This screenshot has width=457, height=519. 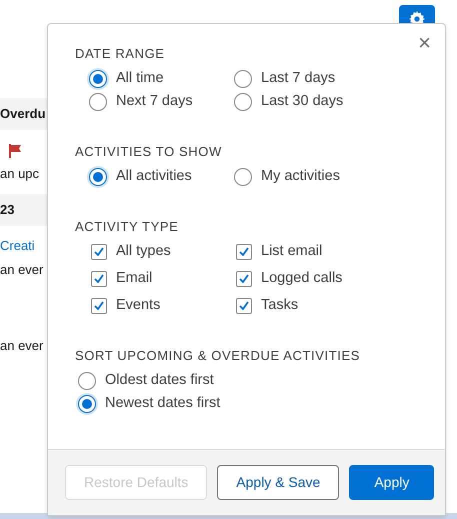 I want to click on row-heading: Overdu, so click(x=23, y=114).